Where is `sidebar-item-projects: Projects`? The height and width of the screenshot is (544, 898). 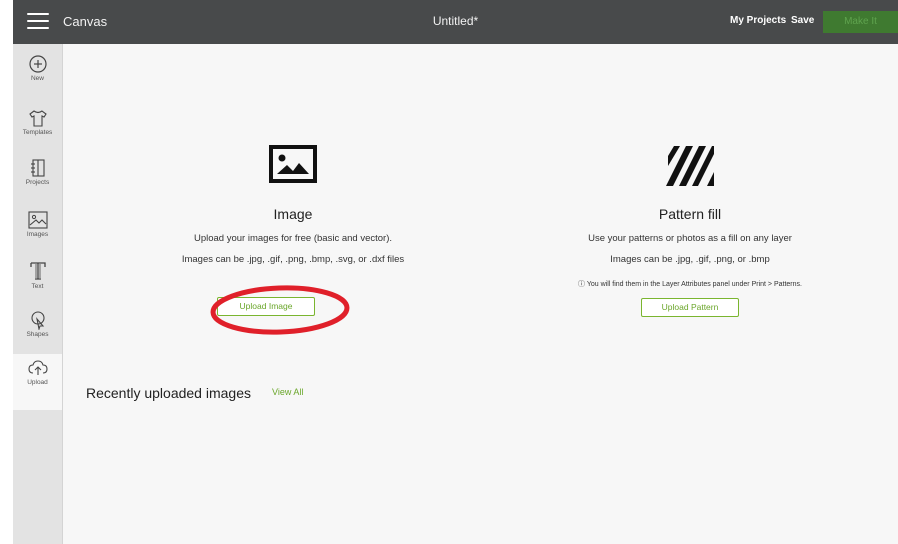
sidebar-item-projects: Projects is located at coordinates (37, 184).